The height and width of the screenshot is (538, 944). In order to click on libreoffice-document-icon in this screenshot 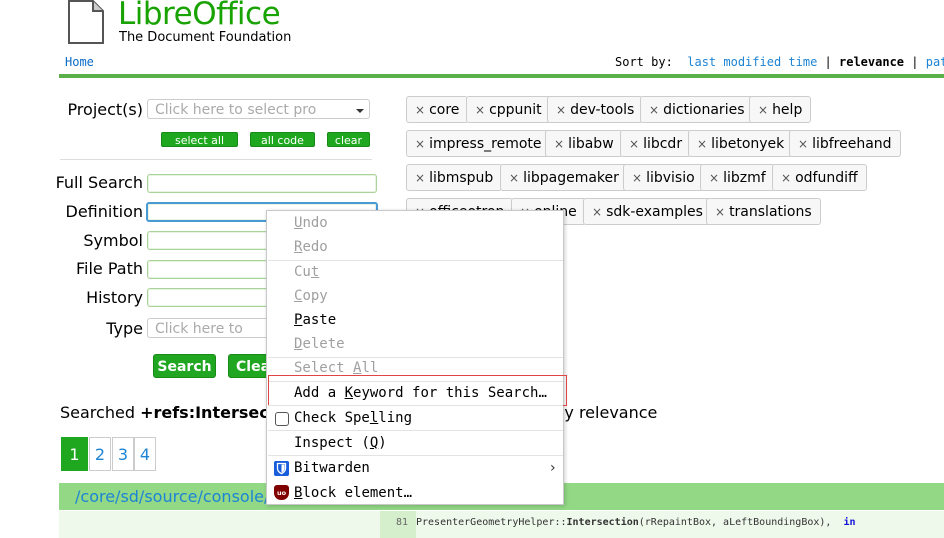, I will do `click(86, 22)`.